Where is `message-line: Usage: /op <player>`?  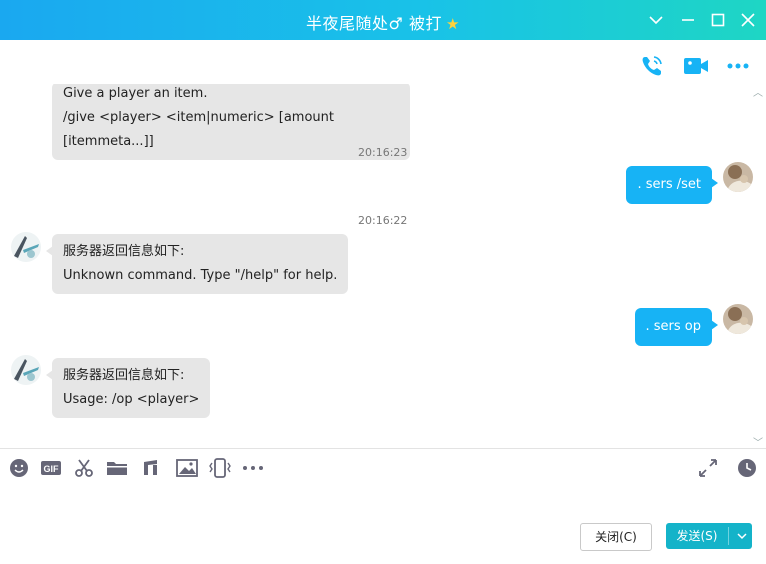
message-line: Usage: /op <player> is located at coordinates (131, 399).